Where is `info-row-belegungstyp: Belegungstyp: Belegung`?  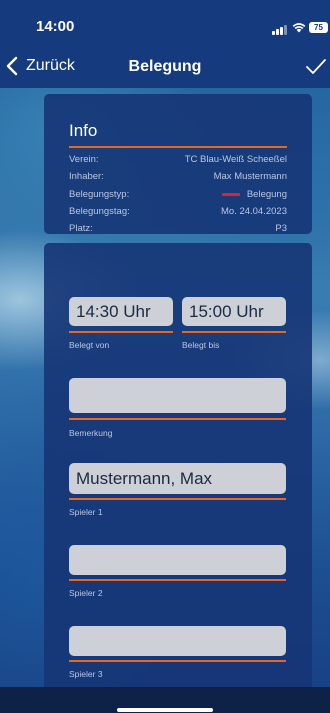 info-row-belegungstyp: Belegungstyp: Belegung is located at coordinates (178, 194).